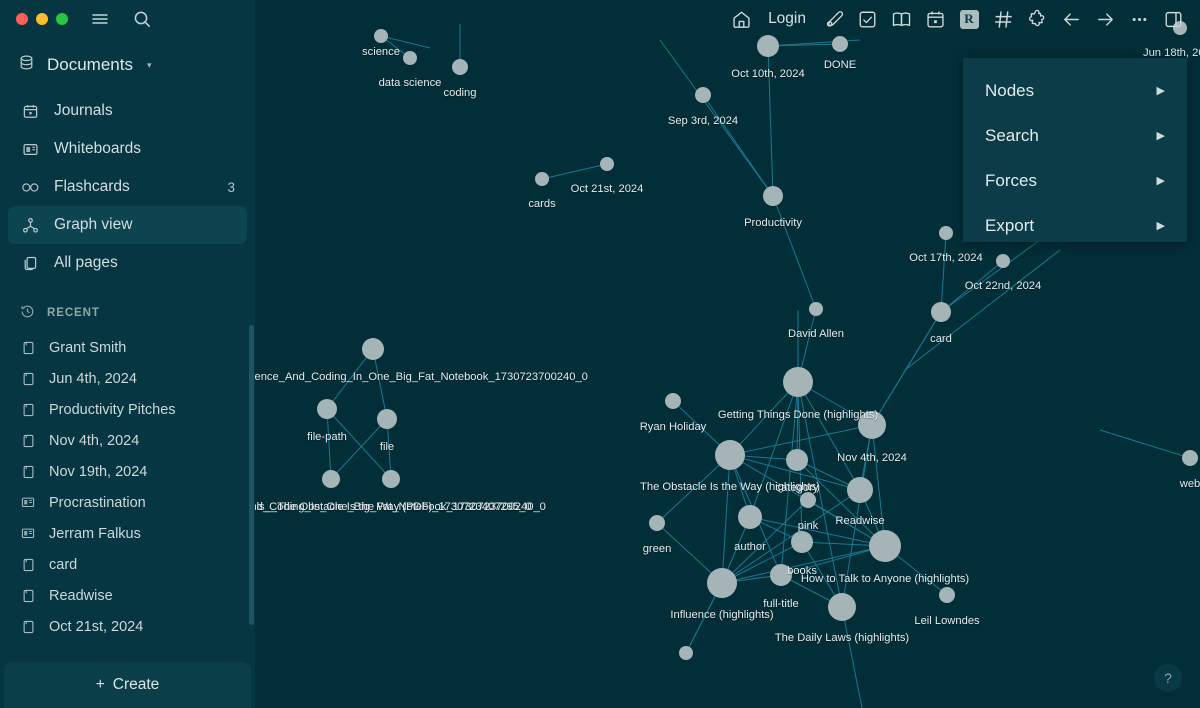 The height and width of the screenshot is (708, 1200). I want to click on sidebar-item-journals: Journals, so click(127, 111).